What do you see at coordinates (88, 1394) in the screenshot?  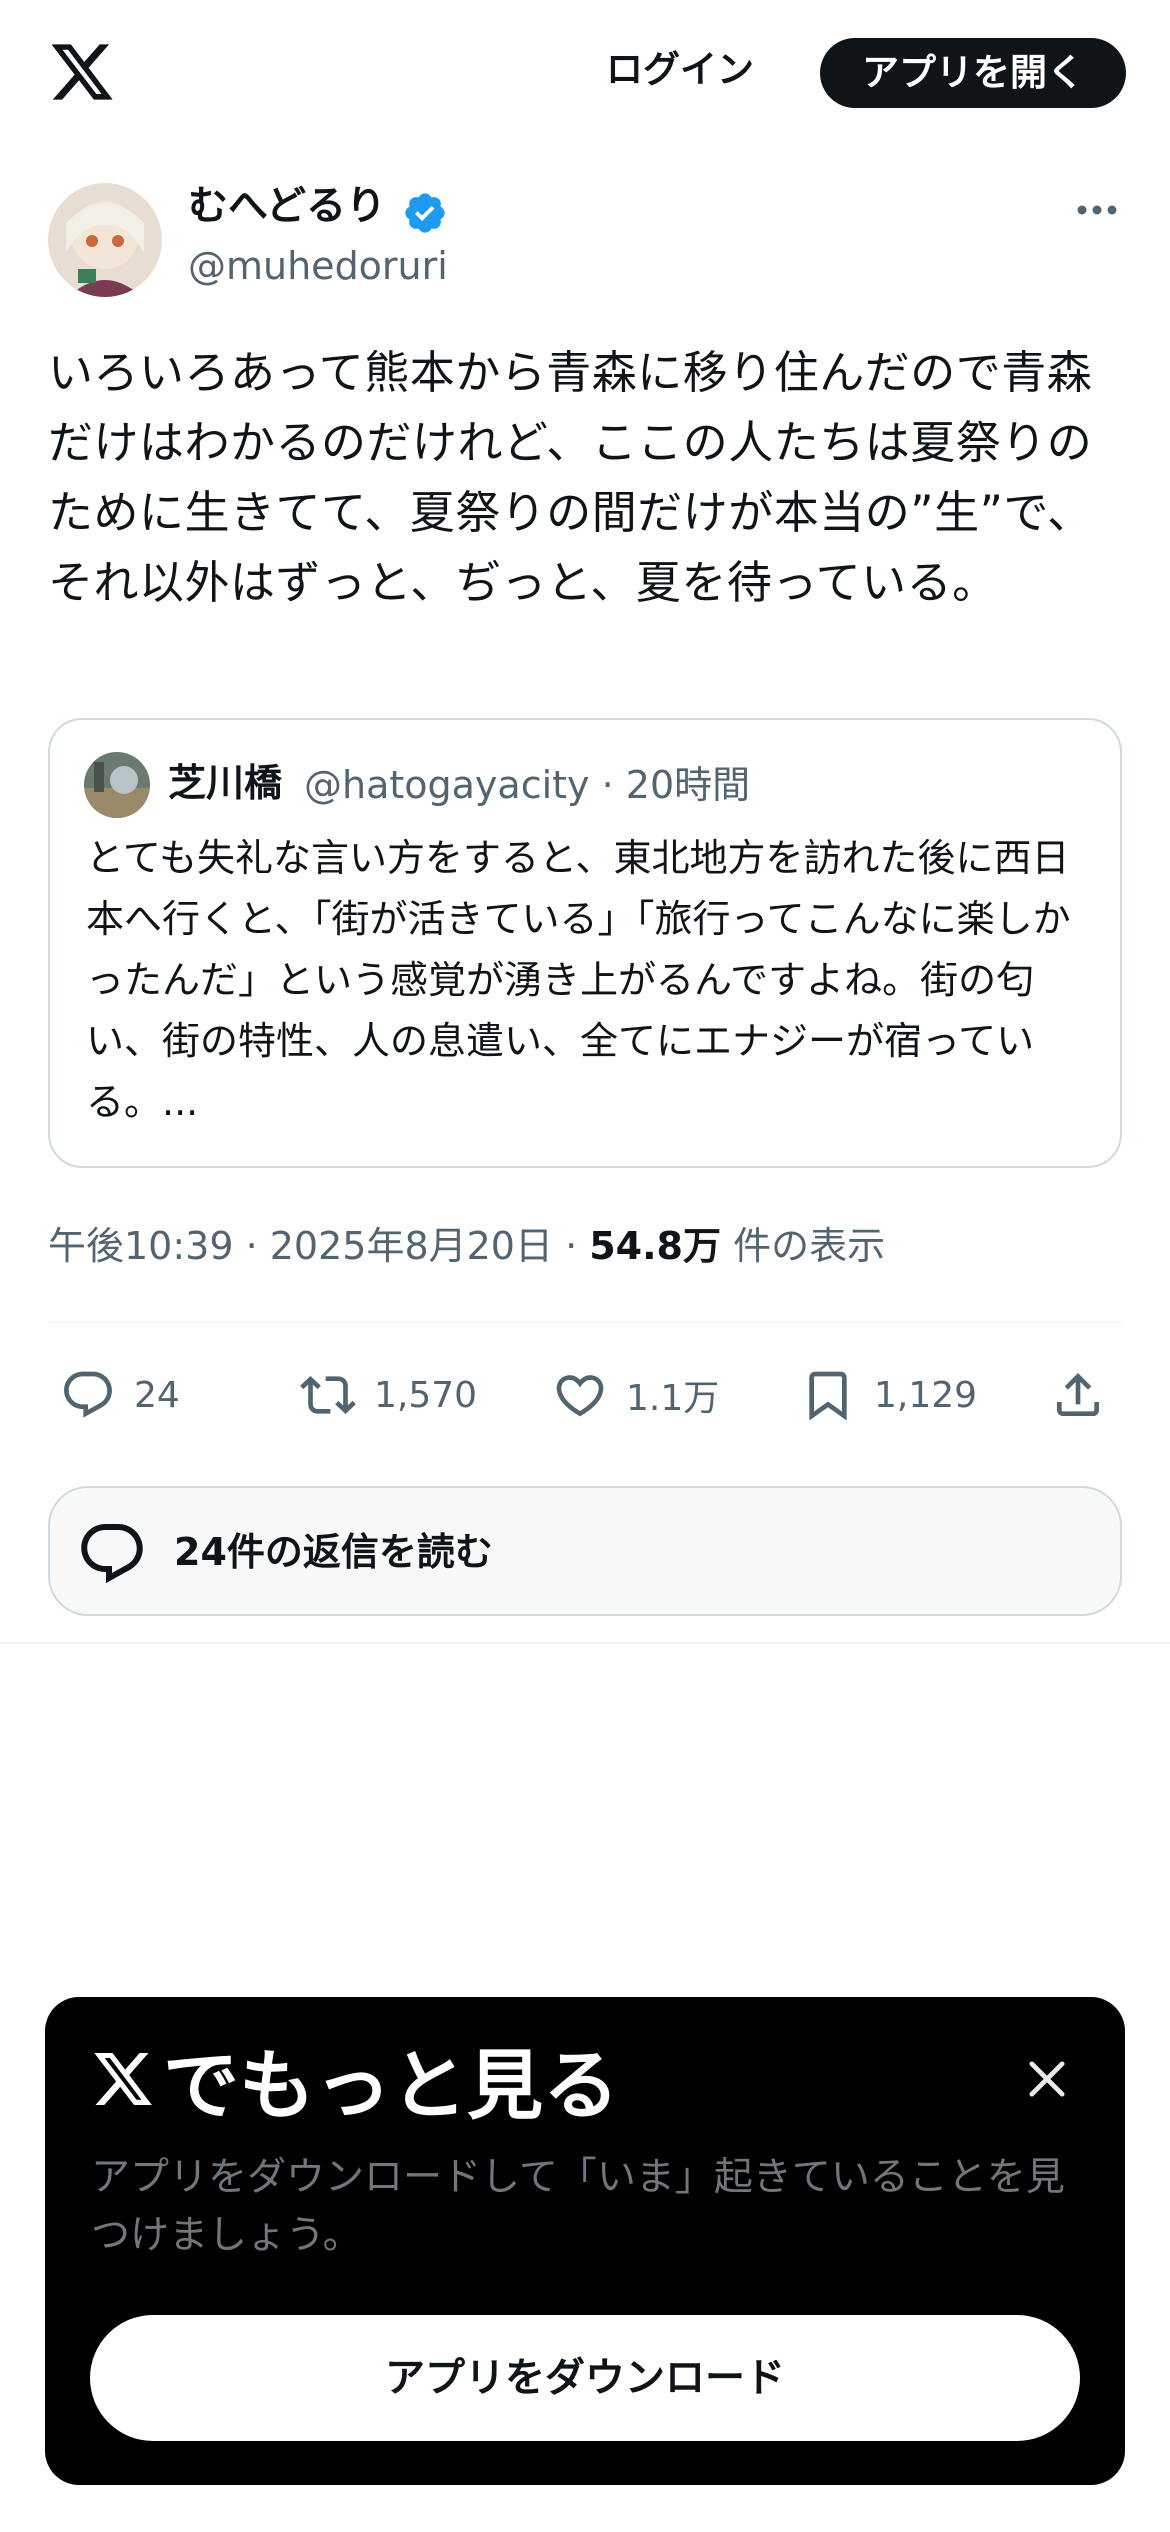 I see `reply-icon` at bounding box center [88, 1394].